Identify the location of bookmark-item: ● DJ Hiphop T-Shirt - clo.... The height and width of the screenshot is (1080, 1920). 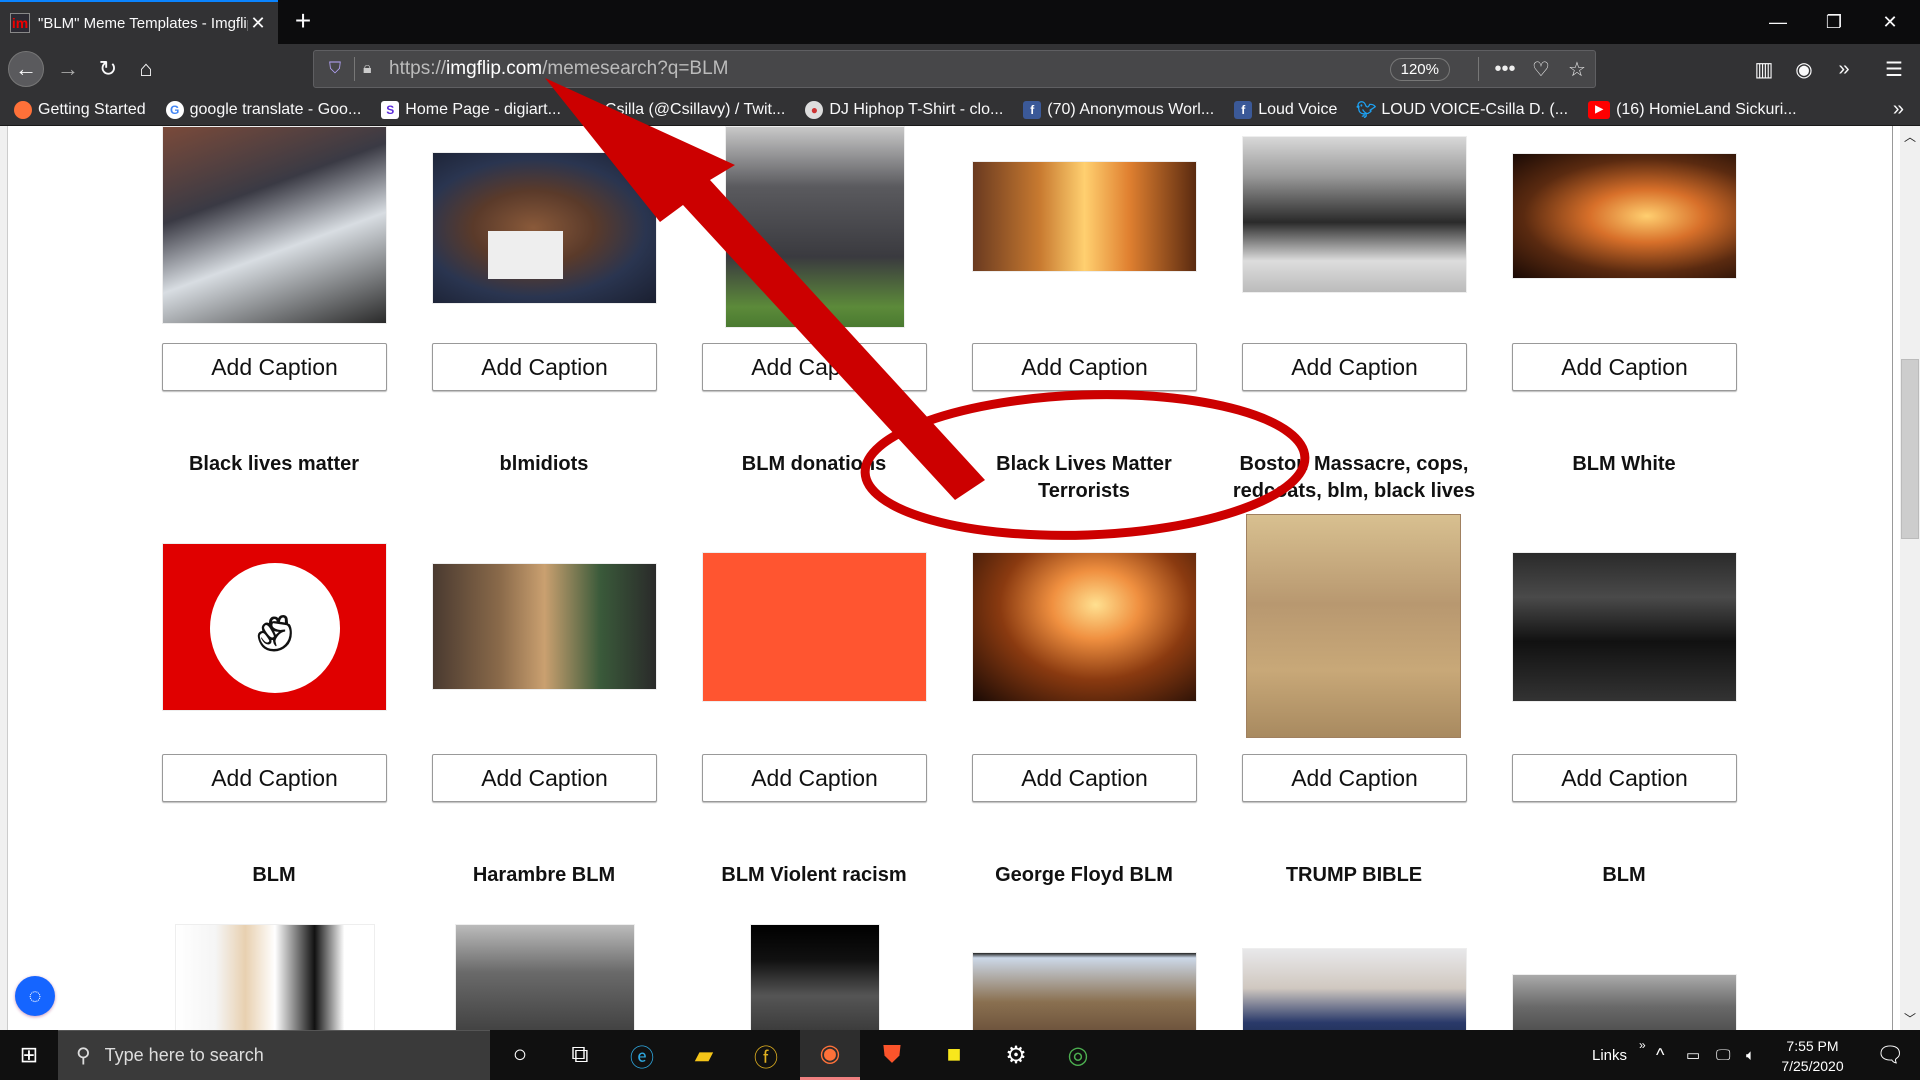
(904, 109).